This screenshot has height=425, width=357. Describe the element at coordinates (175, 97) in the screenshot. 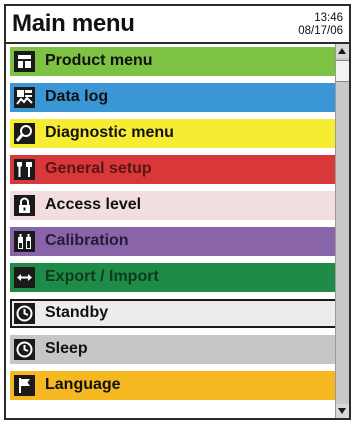

I see `menu-item-data-log: Data log` at that location.